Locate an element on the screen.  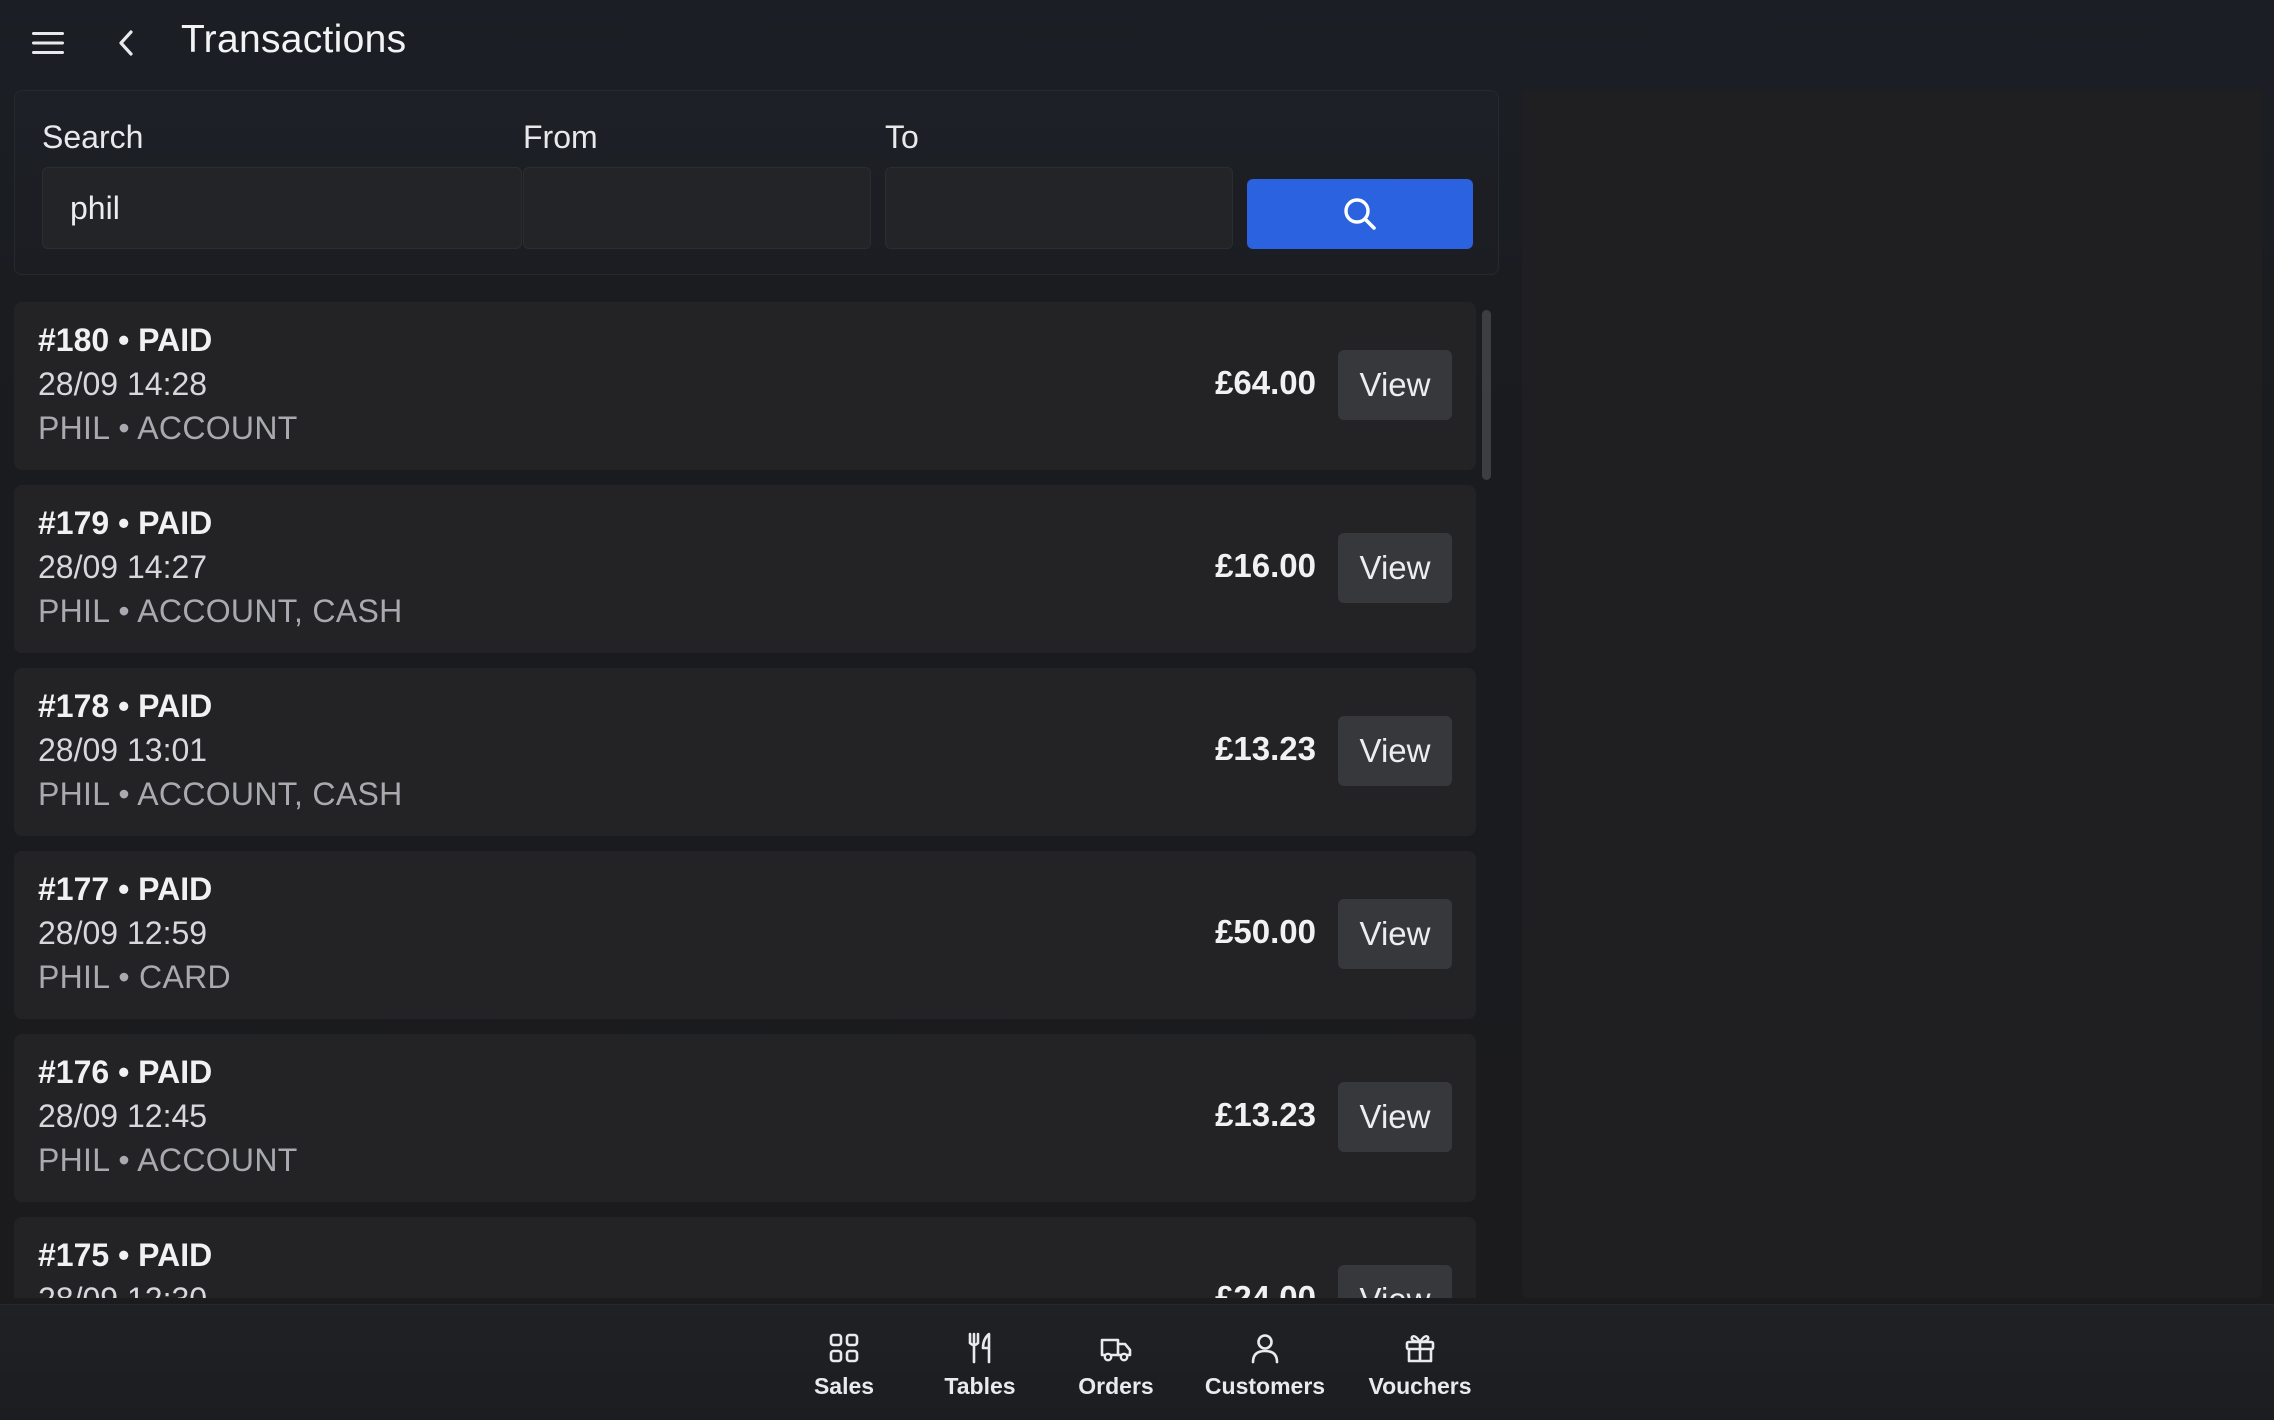
search-label: Search is located at coordinates (93, 137).